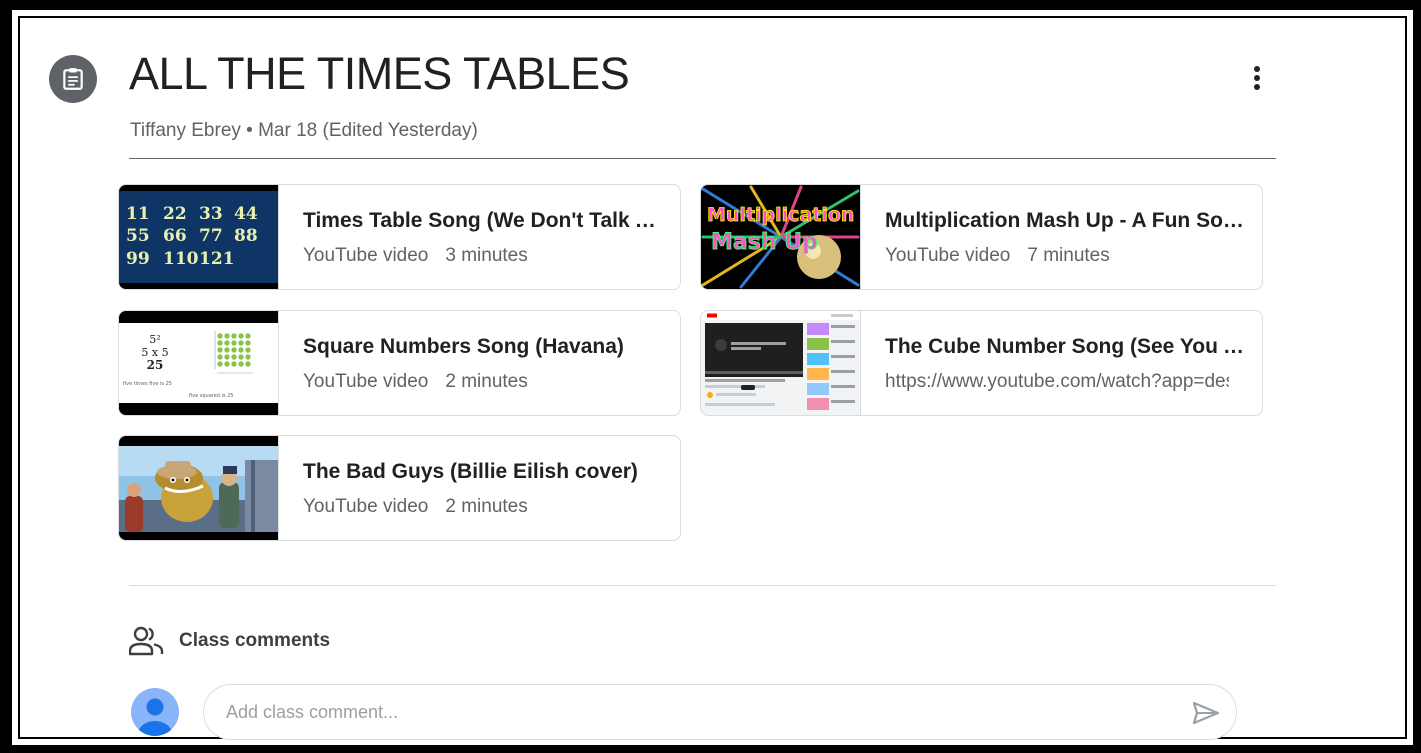 The width and height of the screenshot is (1421, 753). Describe the element at coordinates (155, 365) in the screenshot. I see `thumb-text: 25` at that location.